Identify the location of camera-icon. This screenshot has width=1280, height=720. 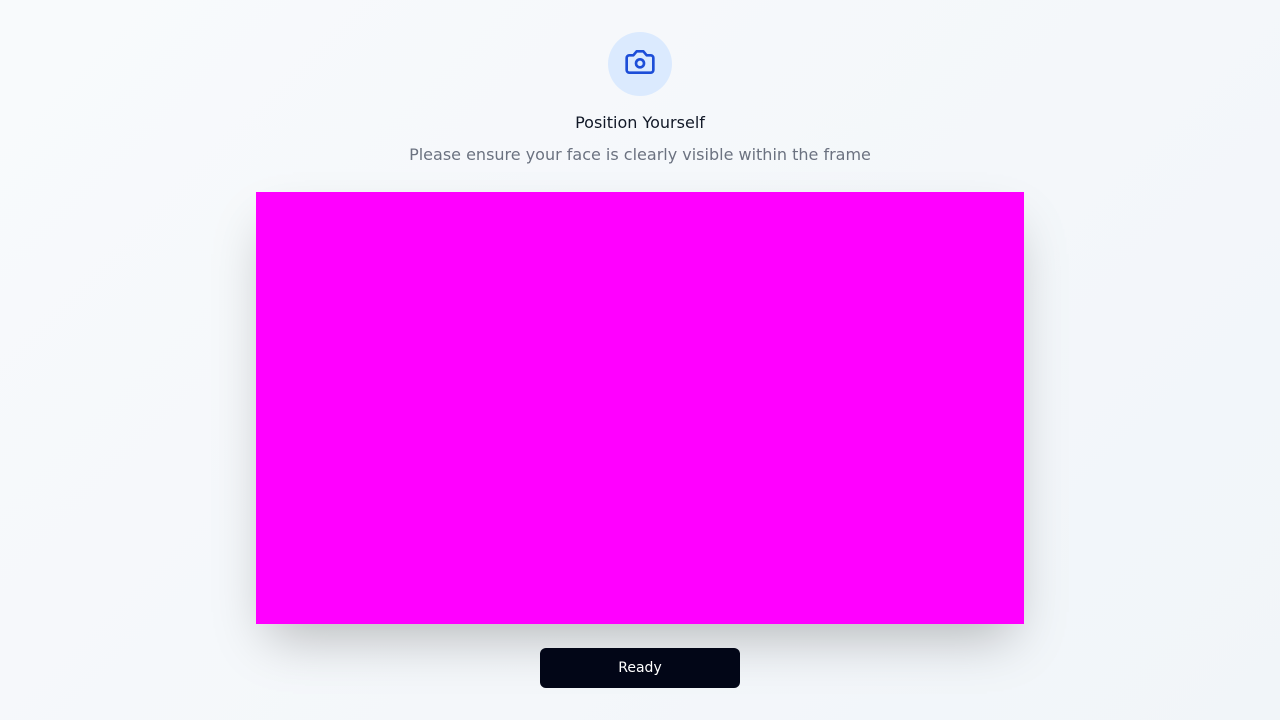
(640, 64).